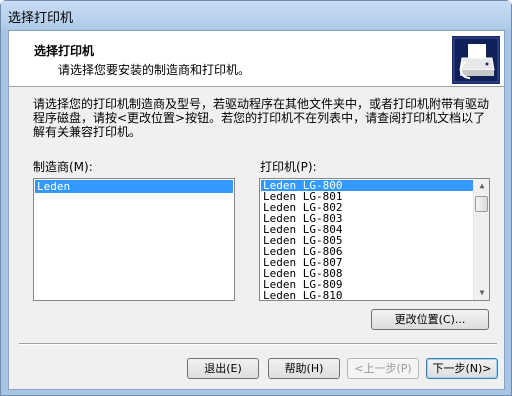  What do you see at coordinates (304, 368) in the screenshot?
I see `help-button: 帮助(H)` at bounding box center [304, 368].